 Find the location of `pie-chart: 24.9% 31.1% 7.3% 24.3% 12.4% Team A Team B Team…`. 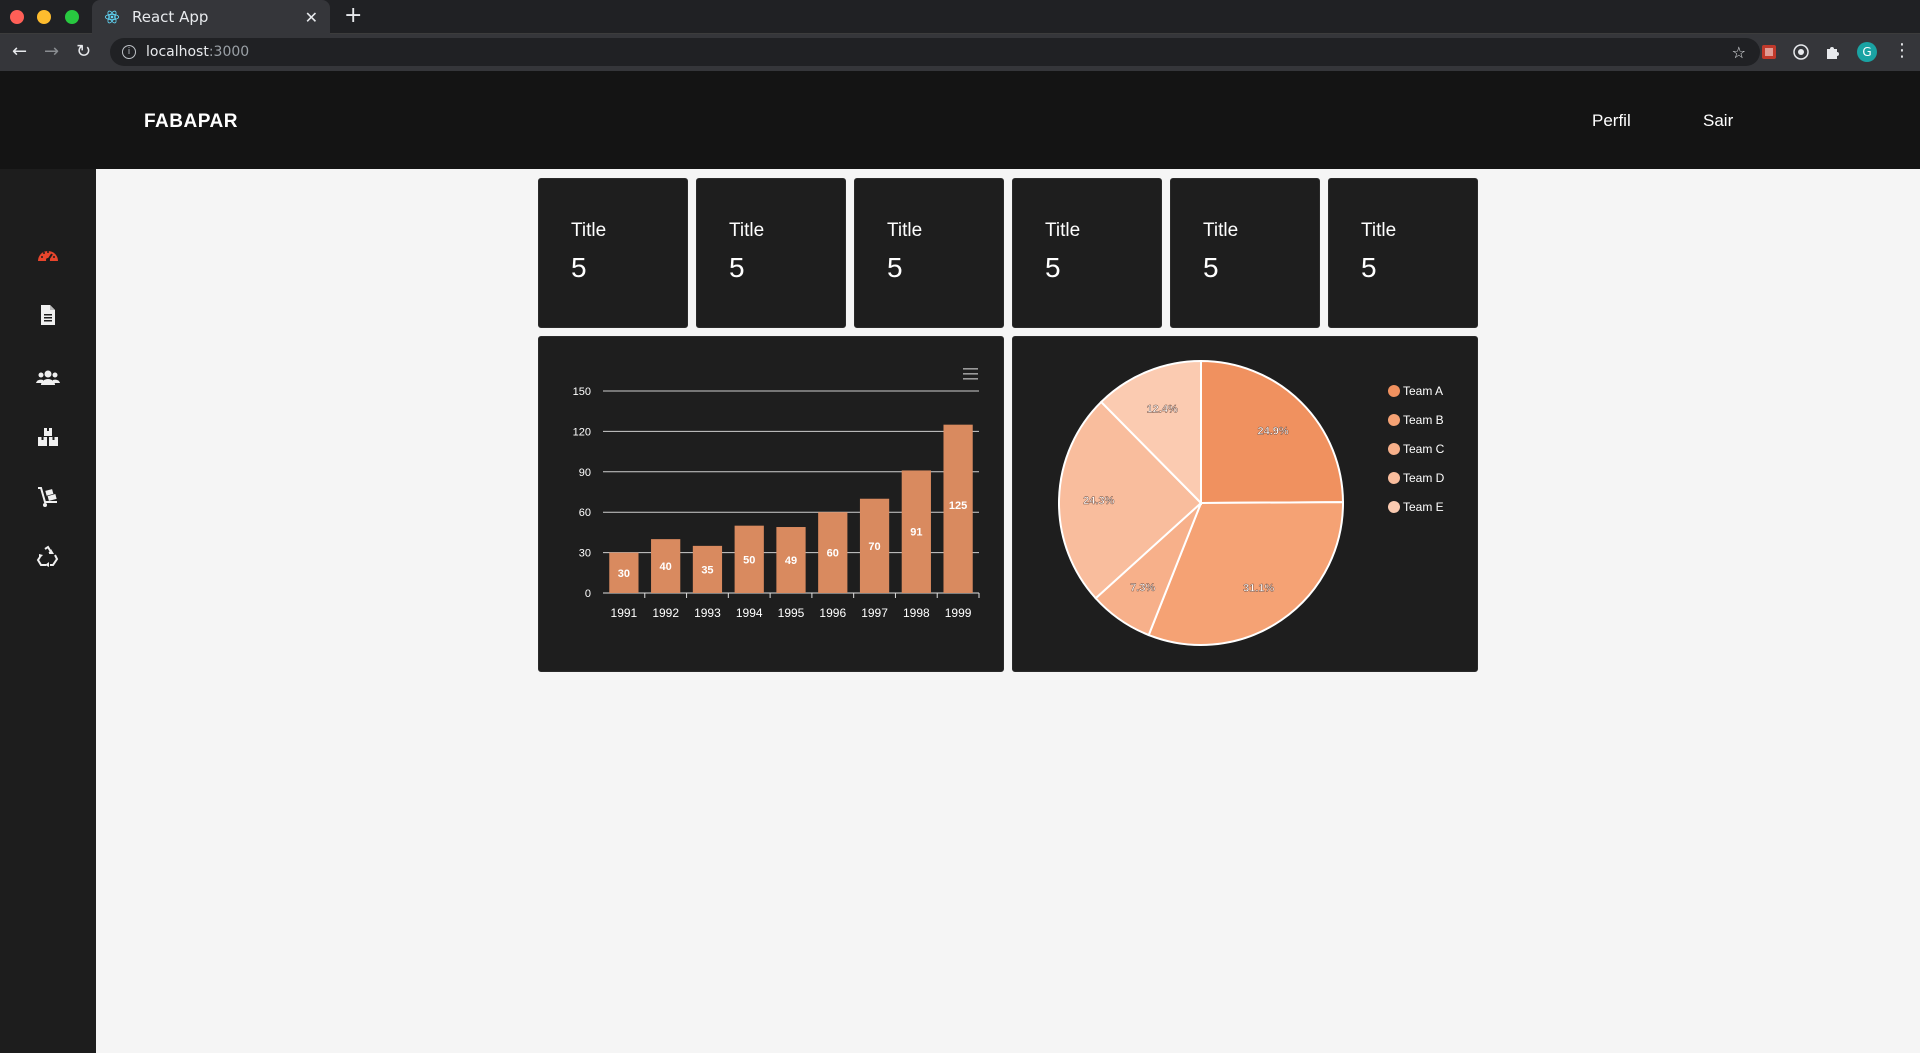

pie-chart: 24.9% 31.1% 7.3% 24.3% 12.4% Team A Team B Team… is located at coordinates (1251, 502).